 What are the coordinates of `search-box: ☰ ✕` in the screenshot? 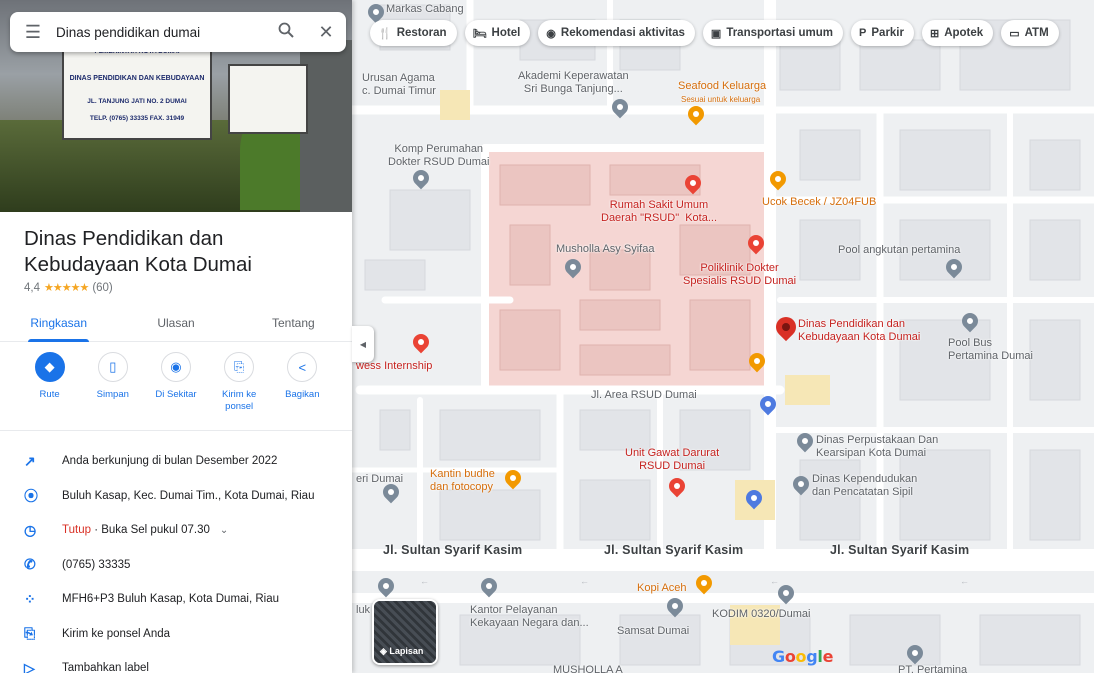 It's located at (178, 32).